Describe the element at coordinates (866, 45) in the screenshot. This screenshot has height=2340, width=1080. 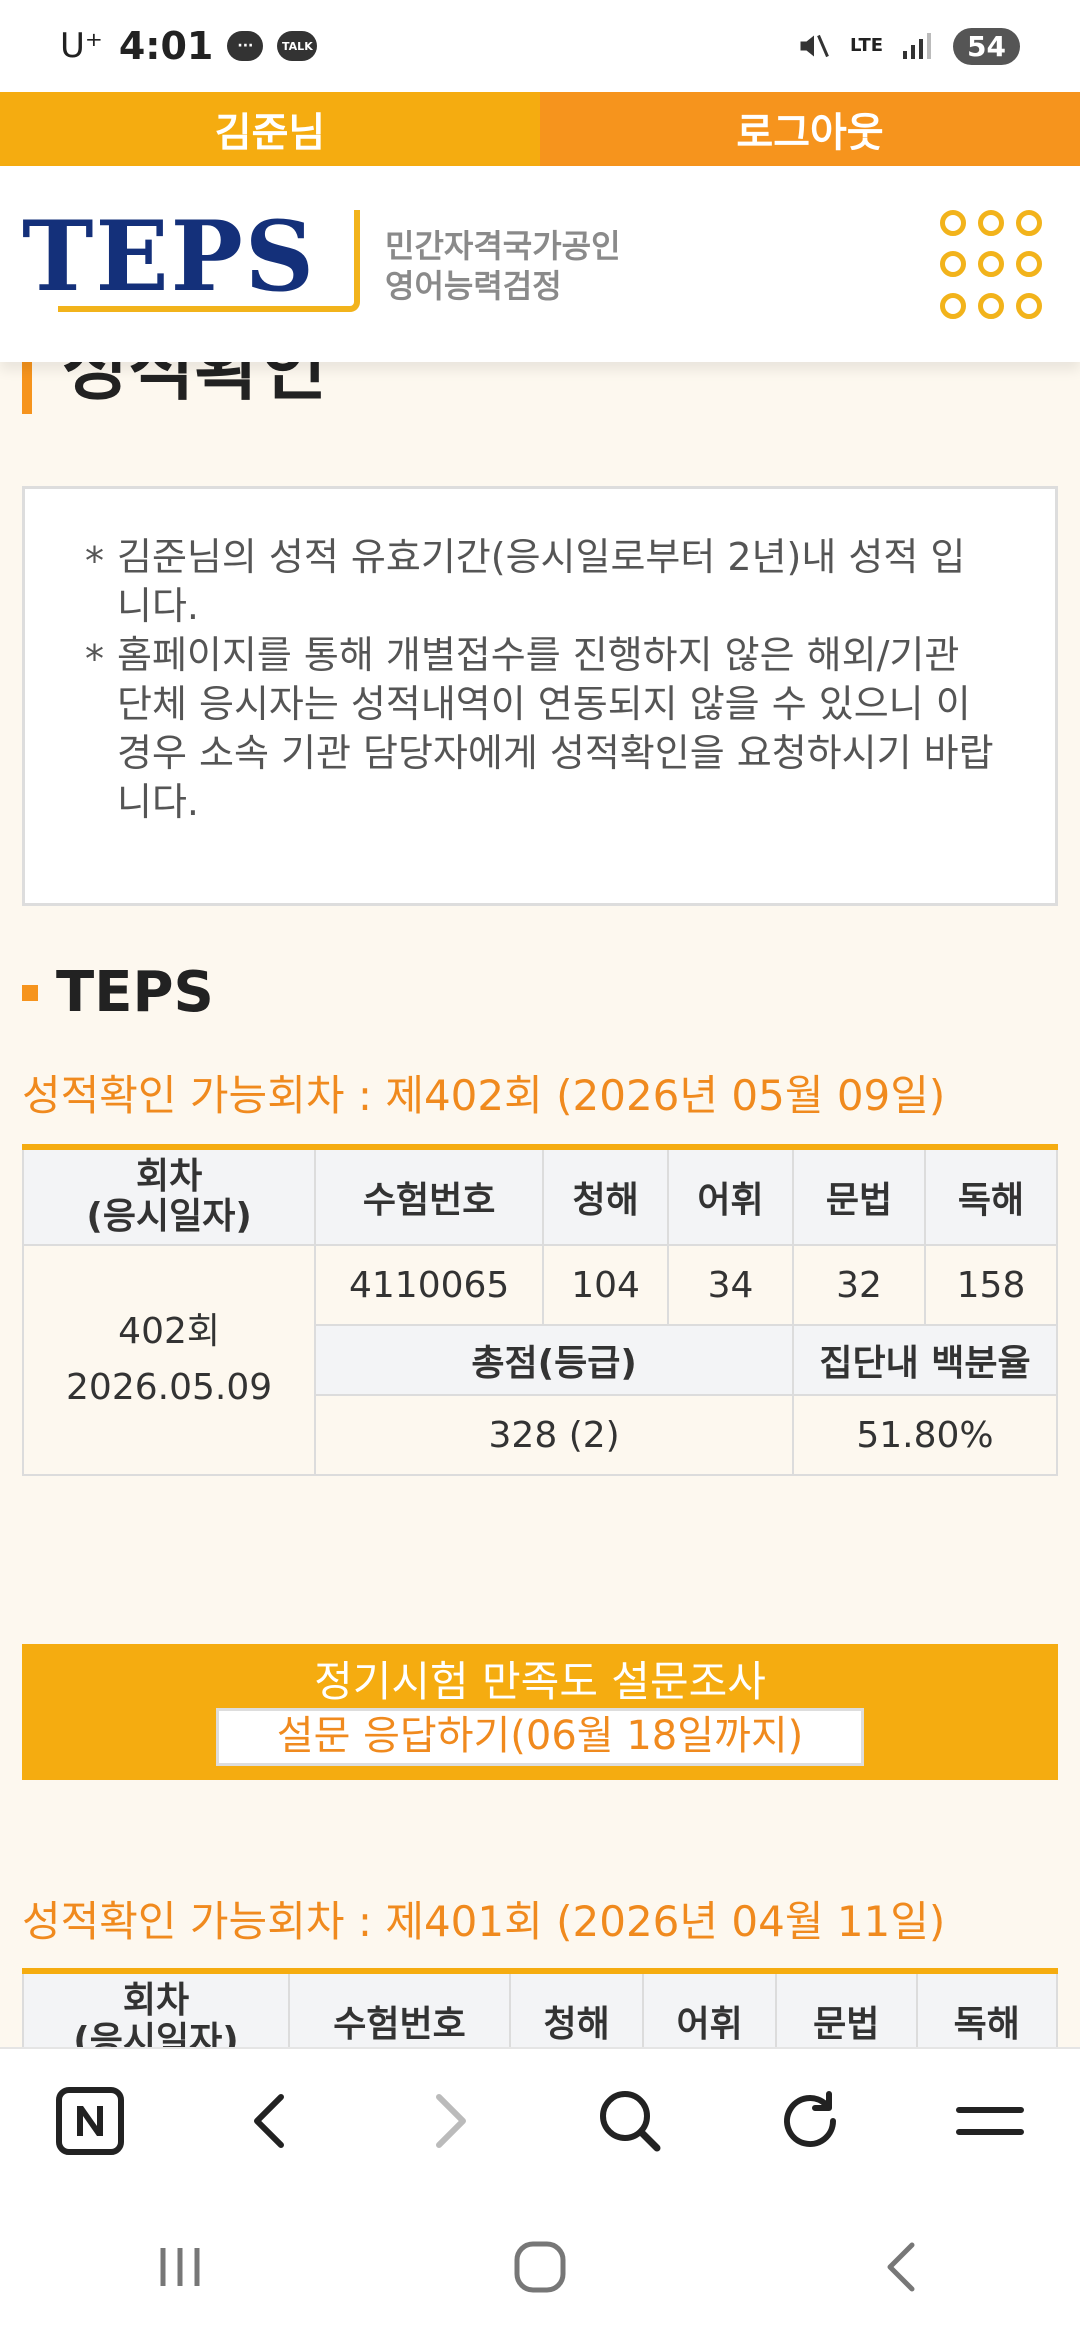
I see `lte-icon: LTE` at that location.